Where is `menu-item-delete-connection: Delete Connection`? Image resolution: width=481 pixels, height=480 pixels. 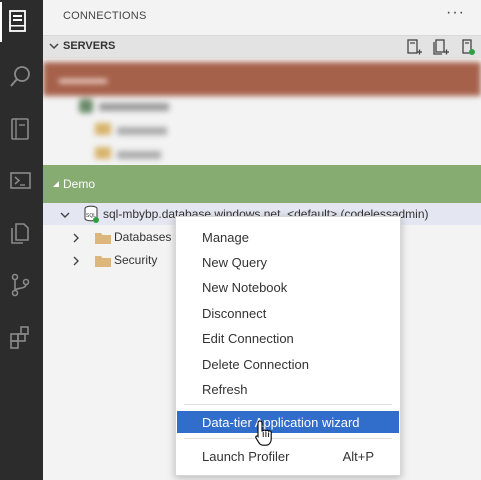 menu-item-delete-connection: Delete Connection is located at coordinates (288, 364).